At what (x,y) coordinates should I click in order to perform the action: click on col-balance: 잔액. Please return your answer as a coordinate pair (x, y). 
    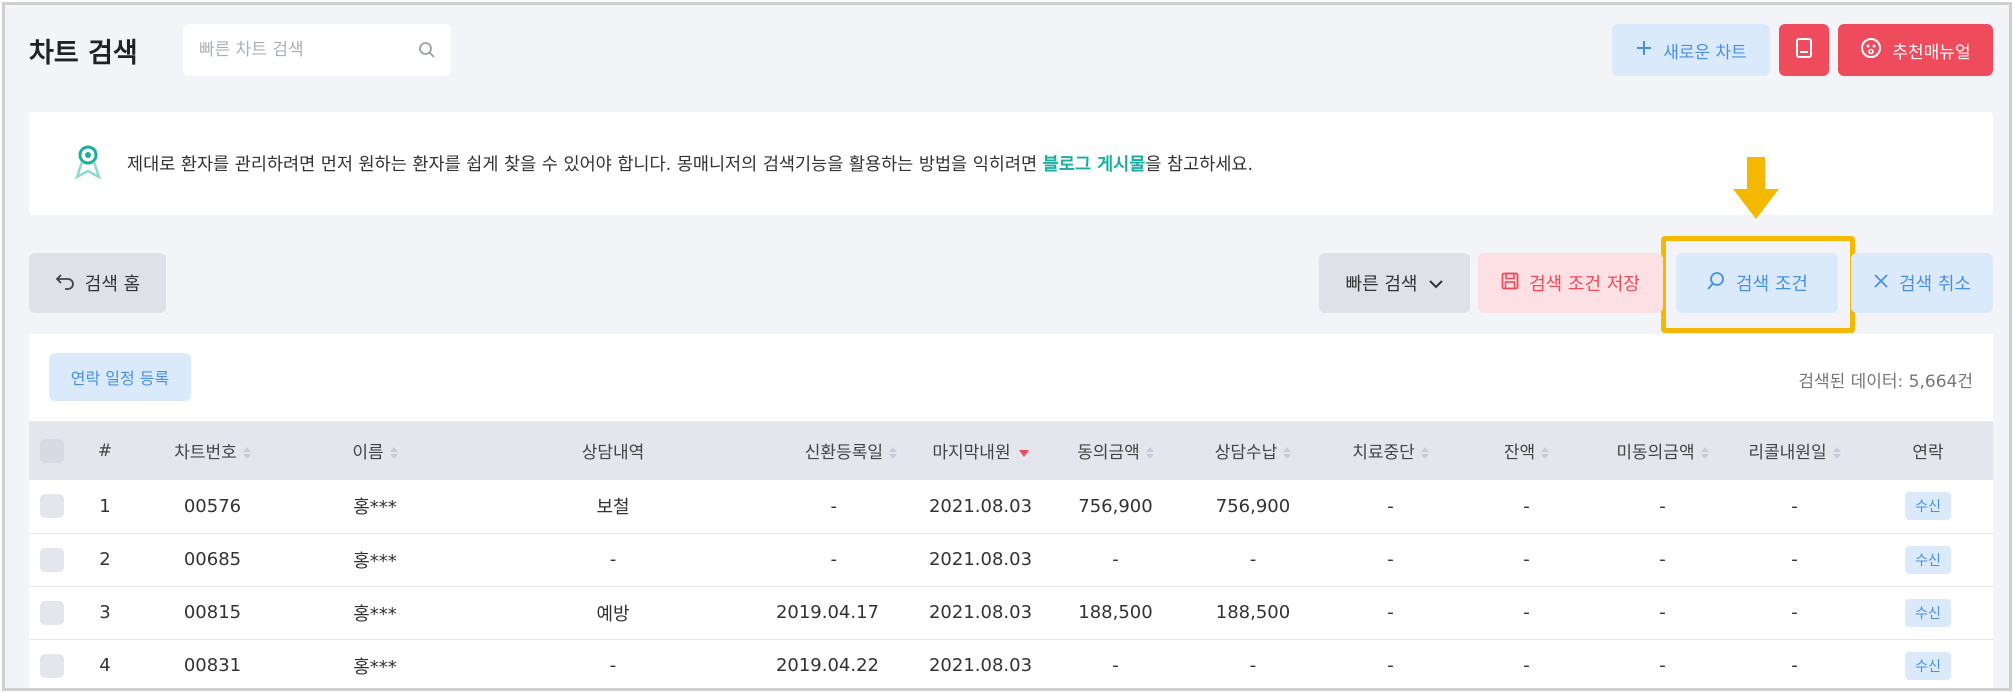
    Looking at the image, I should click on (1526, 450).